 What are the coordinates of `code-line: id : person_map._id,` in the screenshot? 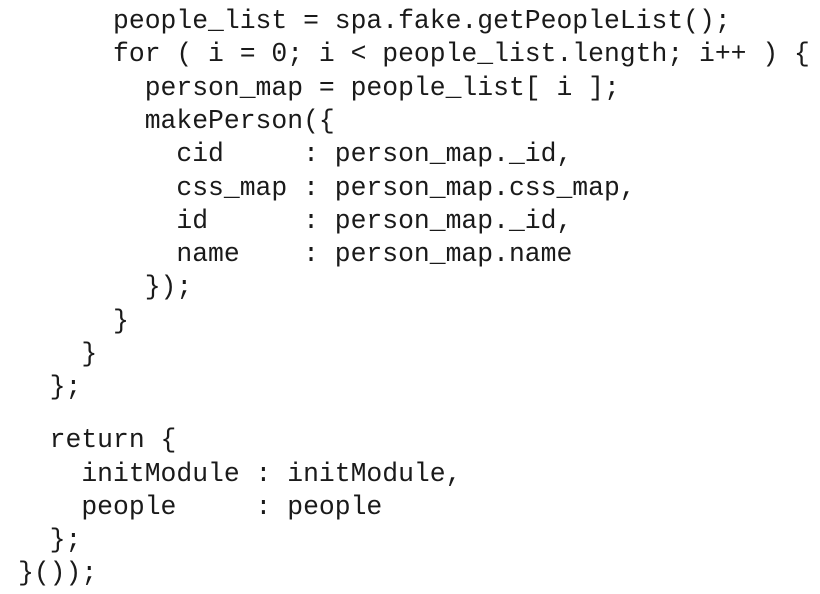 It's located at (295, 221).